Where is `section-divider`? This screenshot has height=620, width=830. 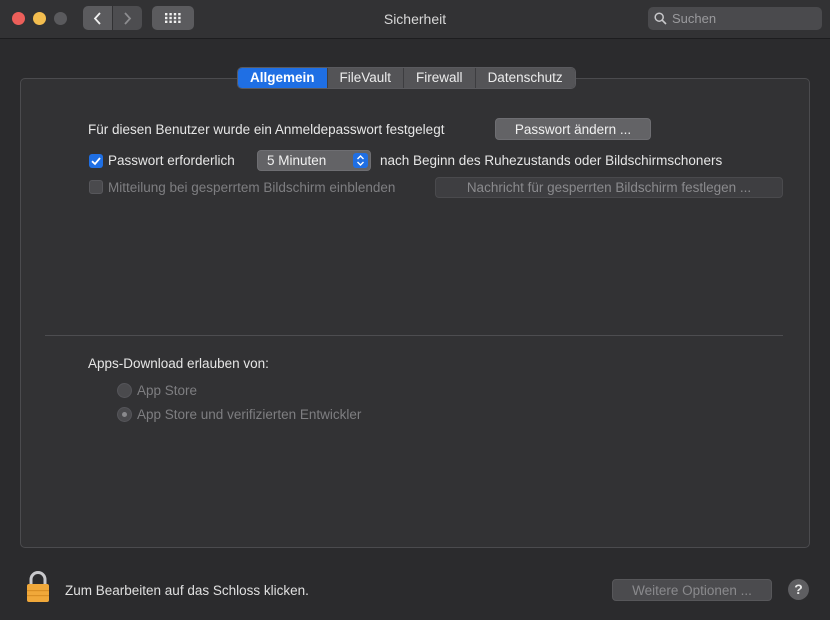
section-divider is located at coordinates (414, 335).